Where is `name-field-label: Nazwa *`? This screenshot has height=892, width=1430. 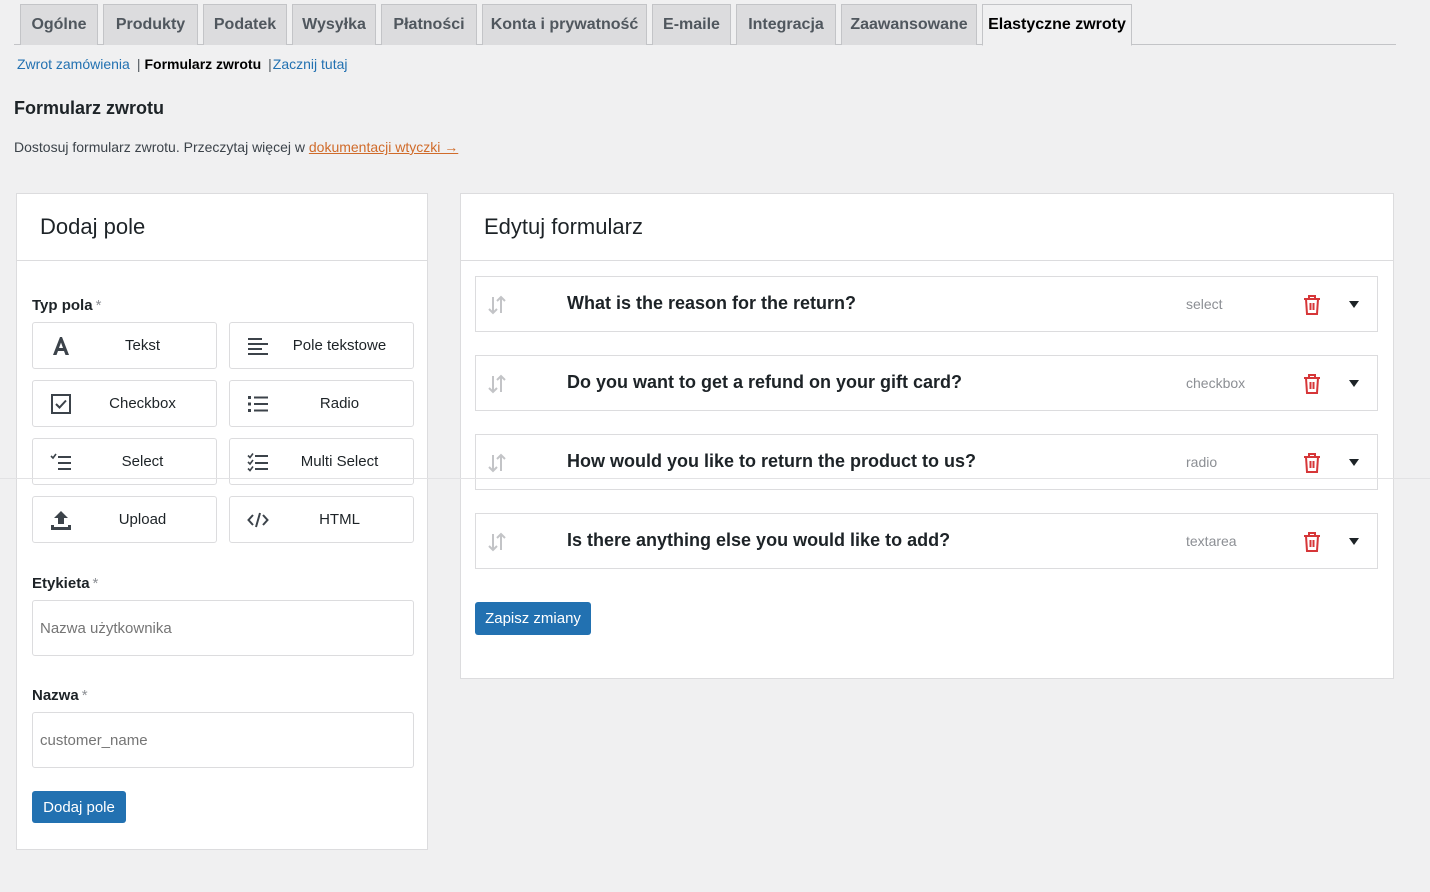 name-field-label: Nazwa * is located at coordinates (60, 695).